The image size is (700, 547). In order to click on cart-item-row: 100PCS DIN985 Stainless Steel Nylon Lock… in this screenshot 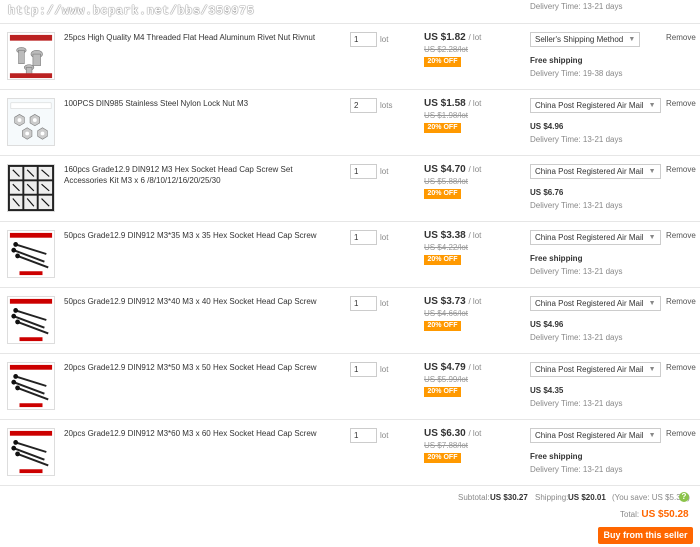, I will do `click(350, 122)`.